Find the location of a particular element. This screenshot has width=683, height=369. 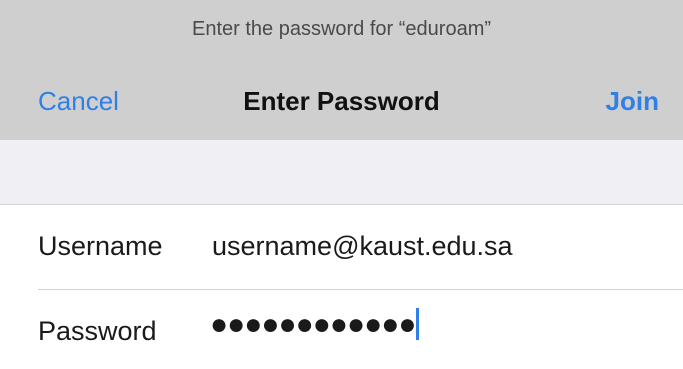

password-field: ●●●●●●●●●●●● is located at coordinates (315, 325).